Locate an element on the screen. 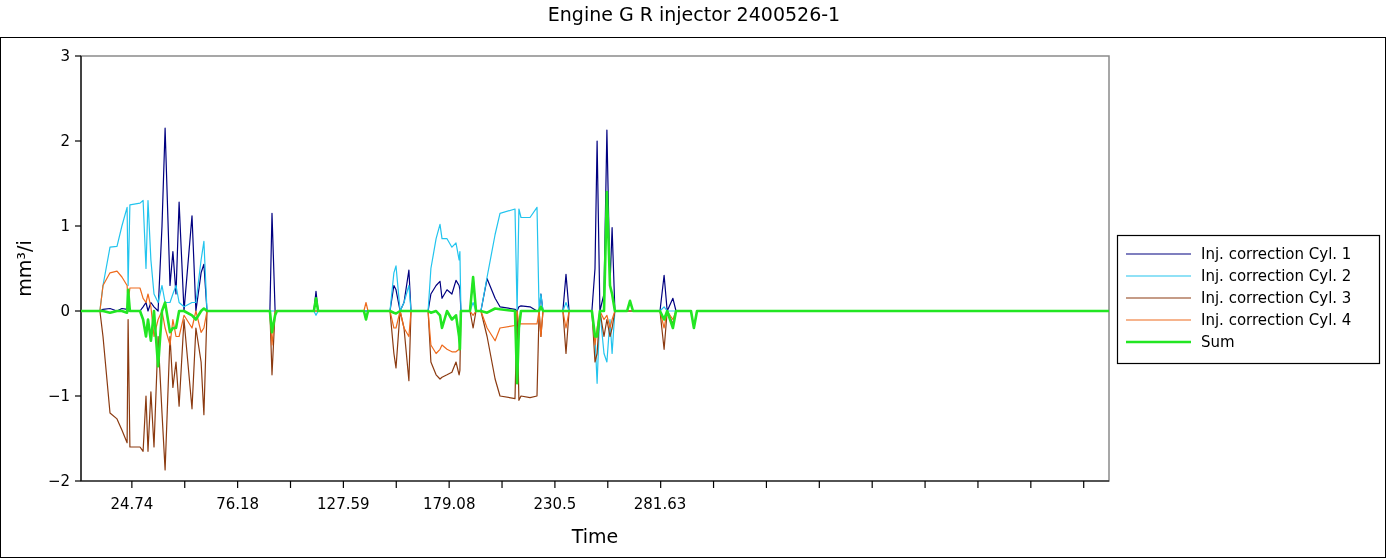  tick-label: −1 is located at coordinates (58, 396).